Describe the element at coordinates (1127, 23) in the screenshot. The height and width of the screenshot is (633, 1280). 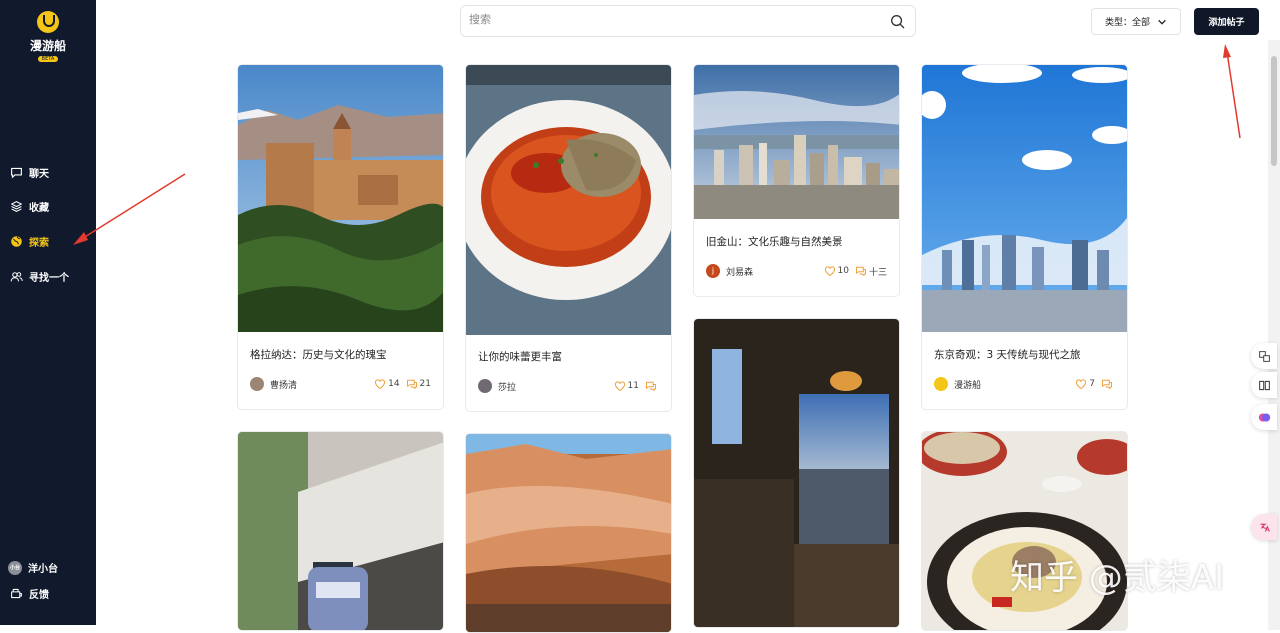
I see `filter-label: 类型：全部` at that location.